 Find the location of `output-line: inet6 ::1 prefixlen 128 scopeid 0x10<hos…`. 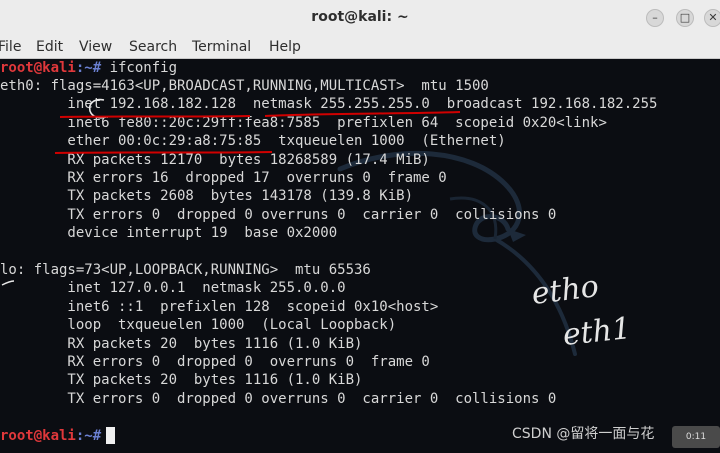

output-line: inet6 ::1 prefixlen 128 scopeid 0x10<hos… is located at coordinates (219, 306).